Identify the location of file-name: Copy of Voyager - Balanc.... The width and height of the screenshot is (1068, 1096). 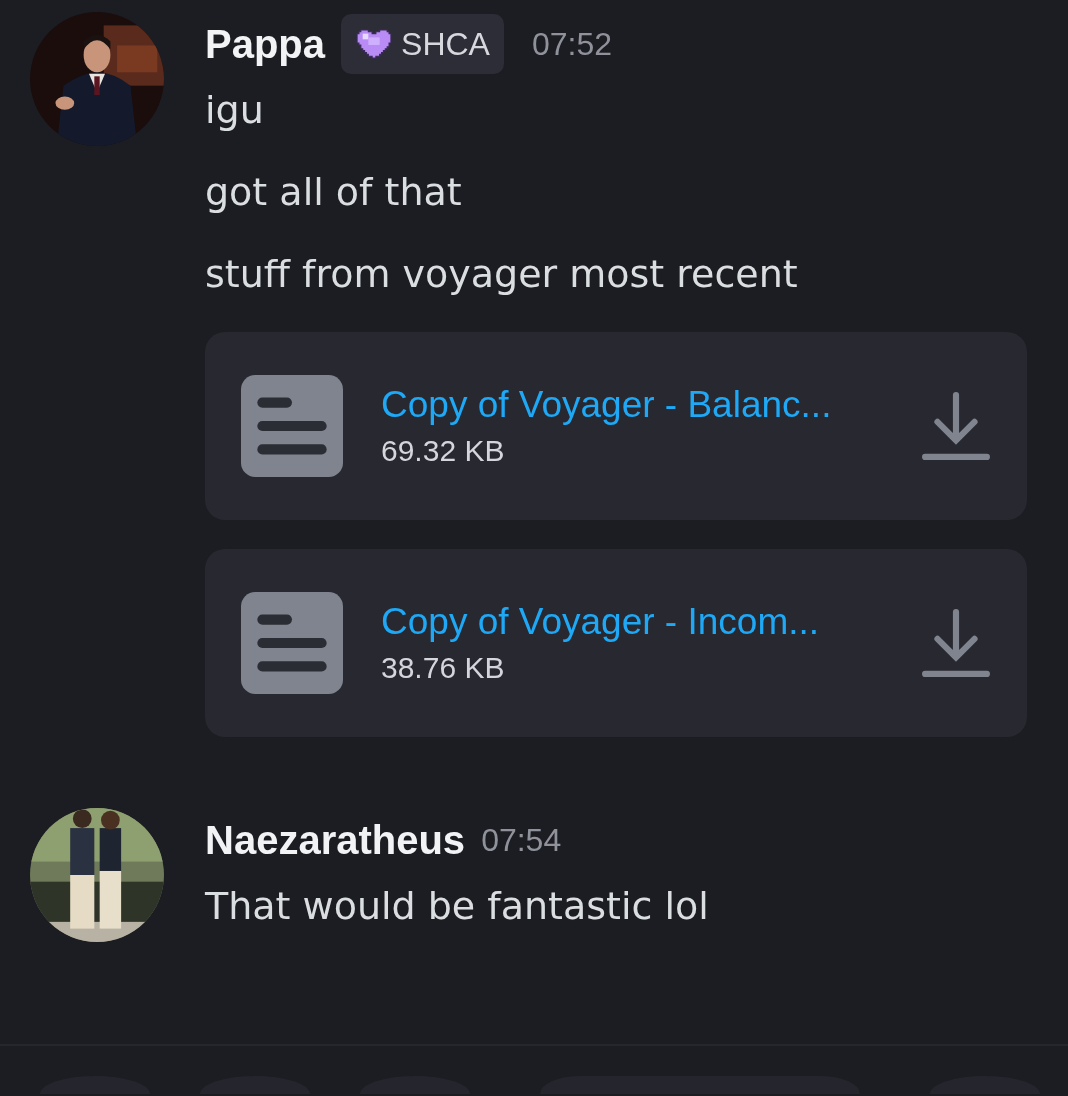
(651, 405).